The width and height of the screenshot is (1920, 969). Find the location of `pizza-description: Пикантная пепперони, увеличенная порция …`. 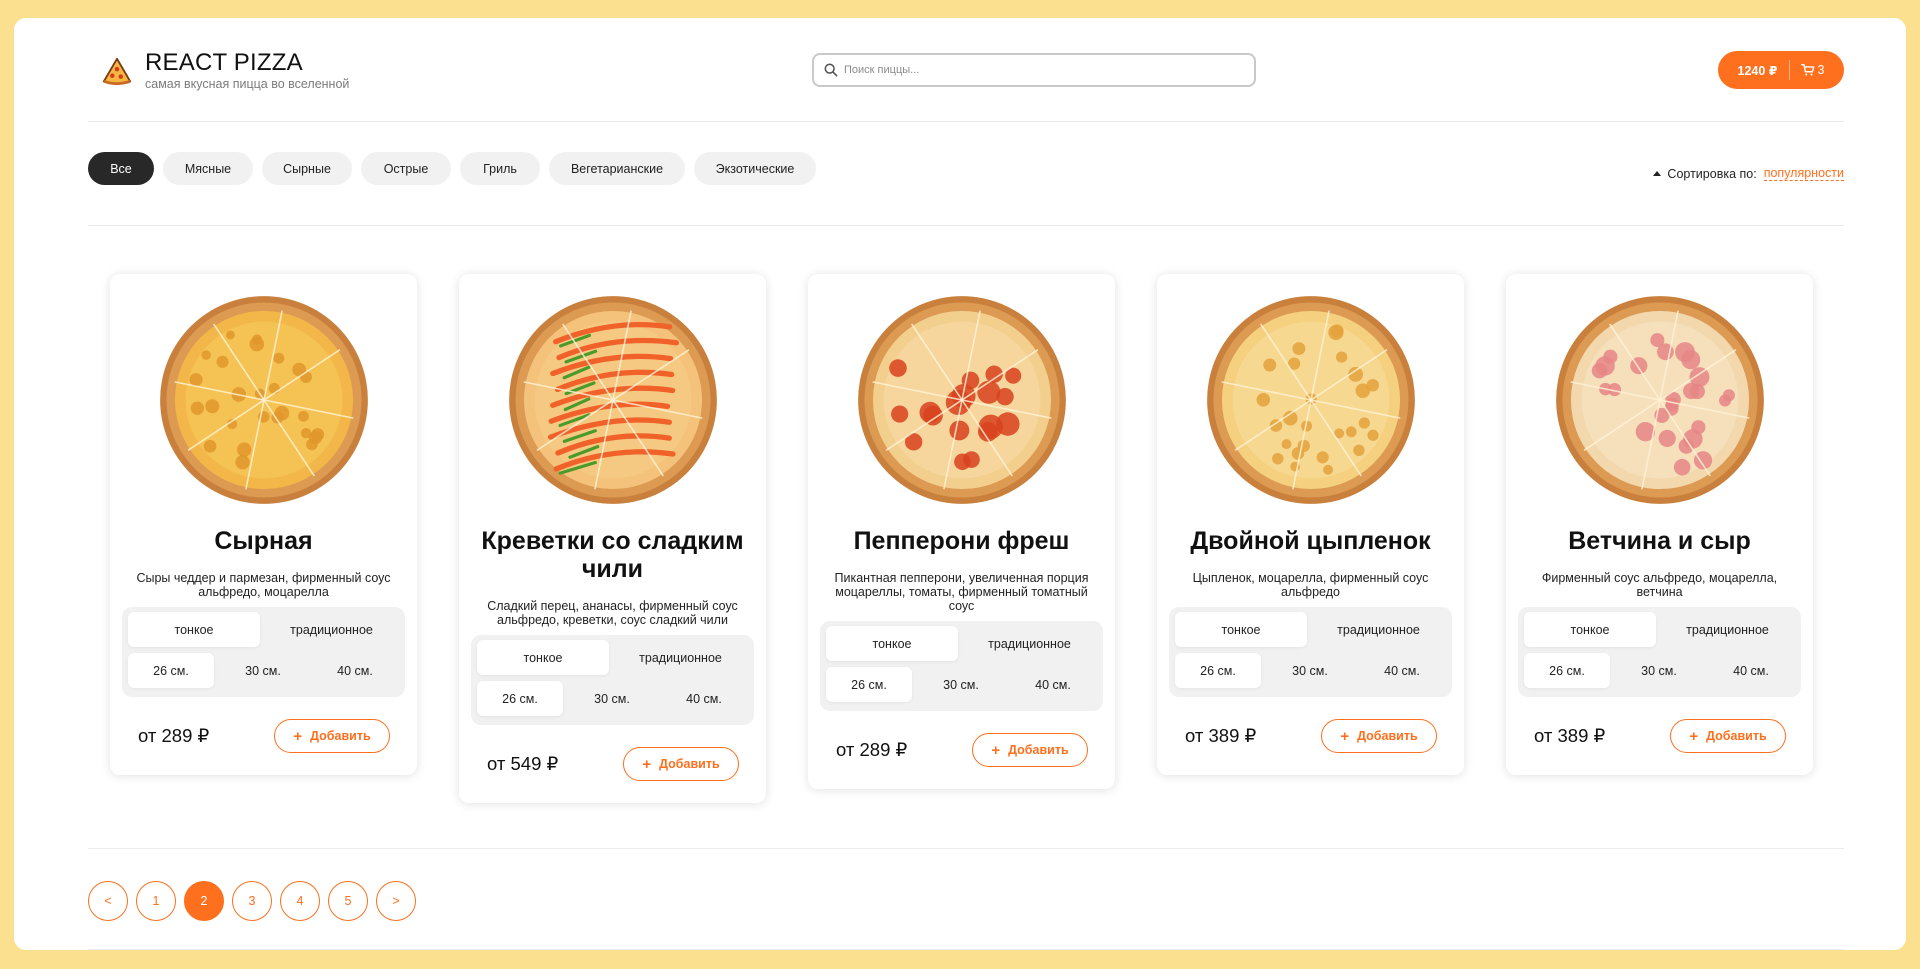

pizza-description: Пикантная пепперони, увеличенная порция … is located at coordinates (961, 592).